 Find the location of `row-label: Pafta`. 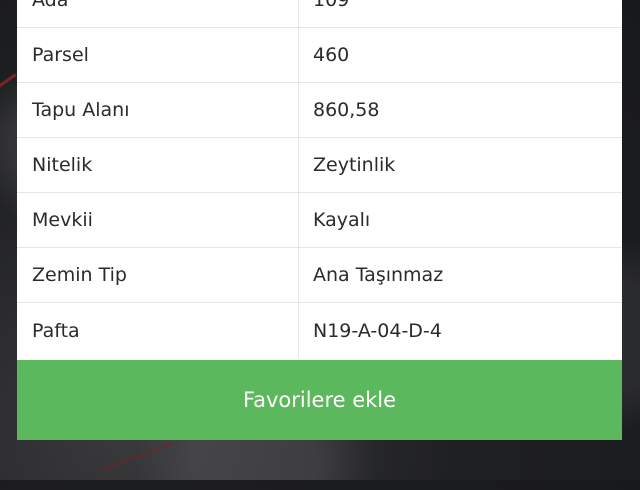

row-label: Pafta is located at coordinates (158, 330).